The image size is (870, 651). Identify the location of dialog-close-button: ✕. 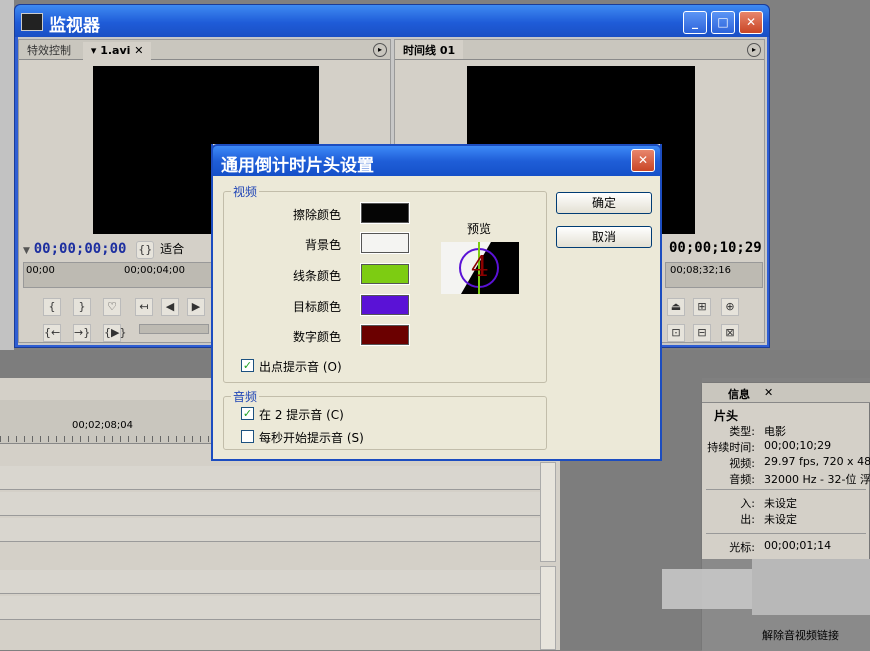
(643, 160).